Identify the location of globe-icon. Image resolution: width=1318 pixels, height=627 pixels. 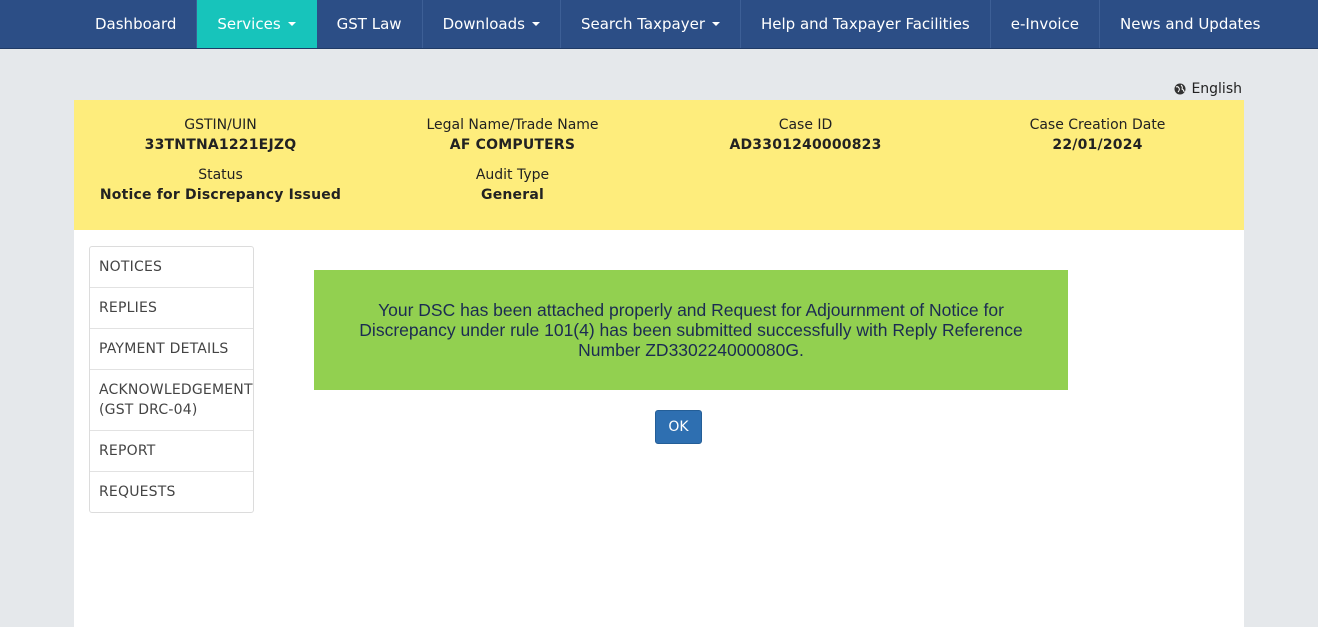
(1180, 89).